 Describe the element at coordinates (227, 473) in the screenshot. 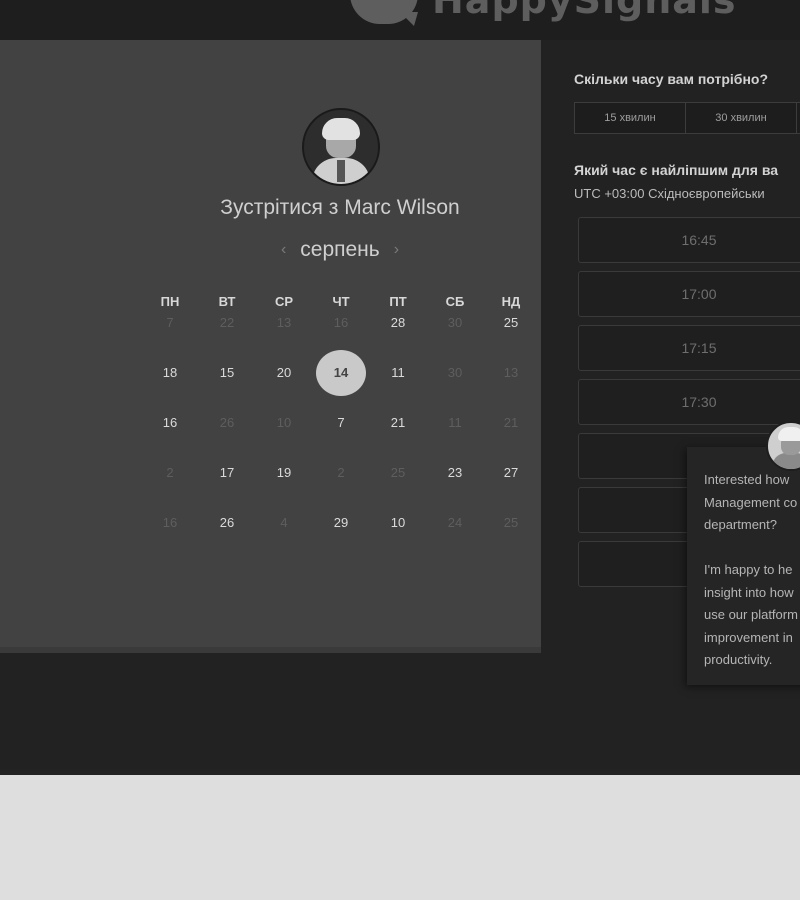

I see `calendar-day: 17` at that location.